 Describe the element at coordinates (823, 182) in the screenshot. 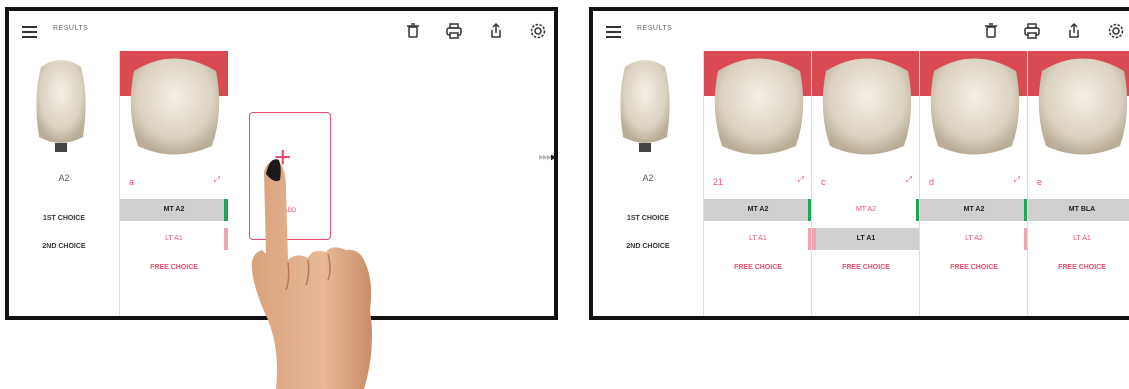

I see `column-letter: c` at that location.